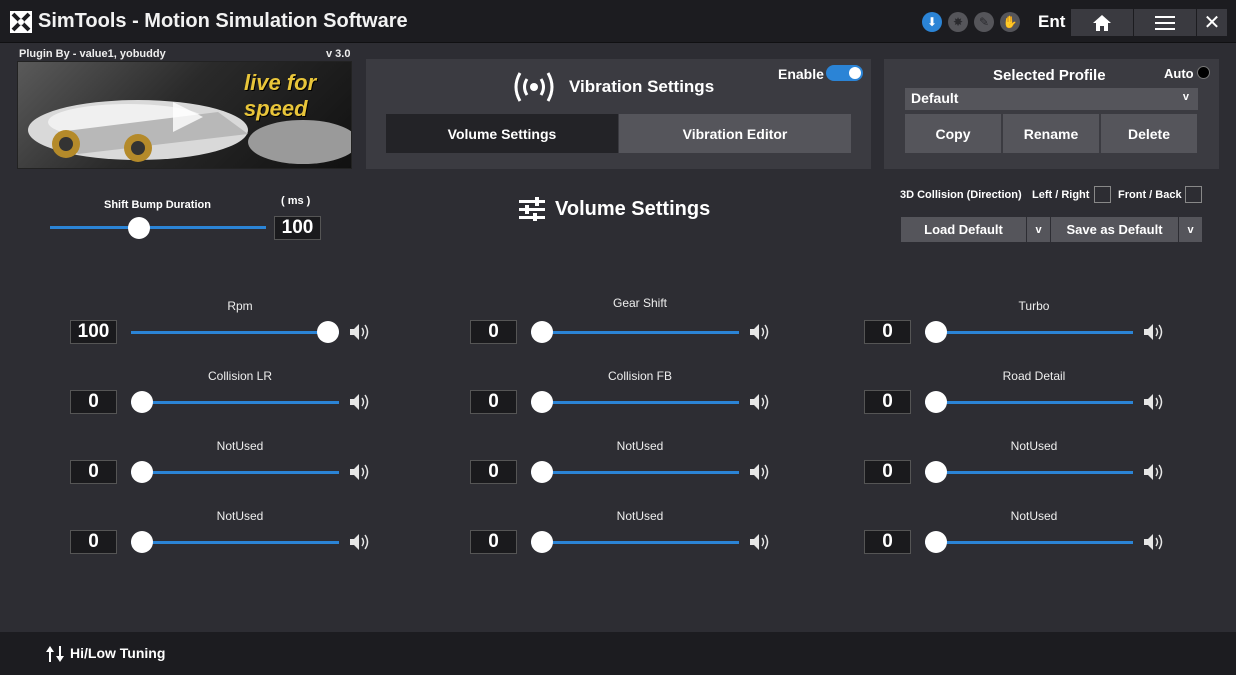  What do you see at coordinates (296, 201) in the screenshot?
I see `shift-bump-unit: ( ms )` at bounding box center [296, 201].